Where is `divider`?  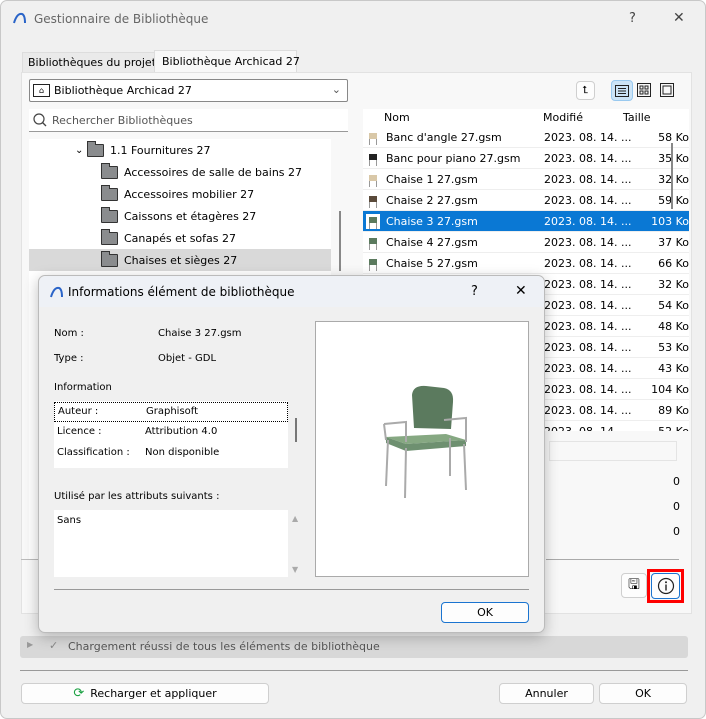 divider is located at coordinates (612, 559).